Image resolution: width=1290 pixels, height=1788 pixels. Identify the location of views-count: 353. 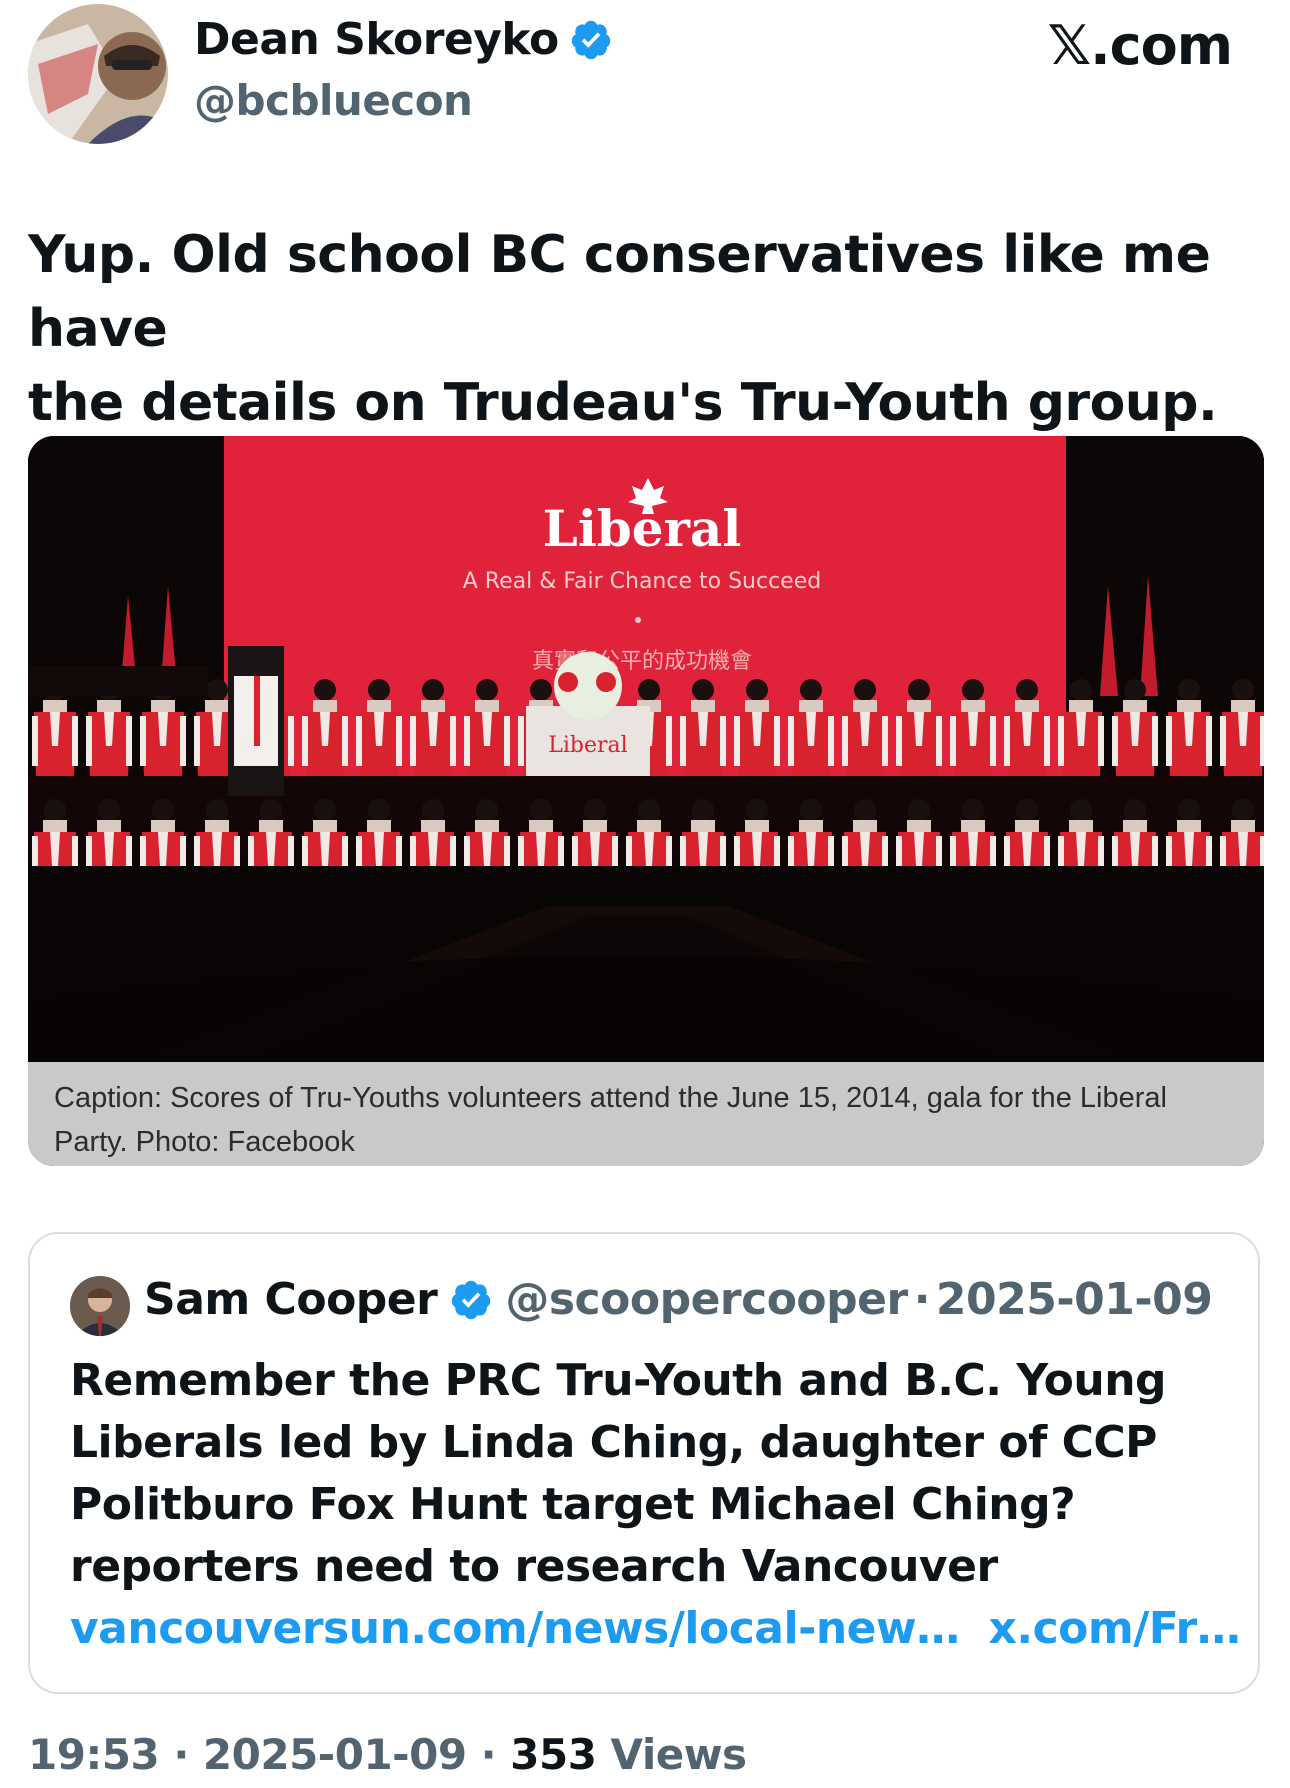
(553, 1754).